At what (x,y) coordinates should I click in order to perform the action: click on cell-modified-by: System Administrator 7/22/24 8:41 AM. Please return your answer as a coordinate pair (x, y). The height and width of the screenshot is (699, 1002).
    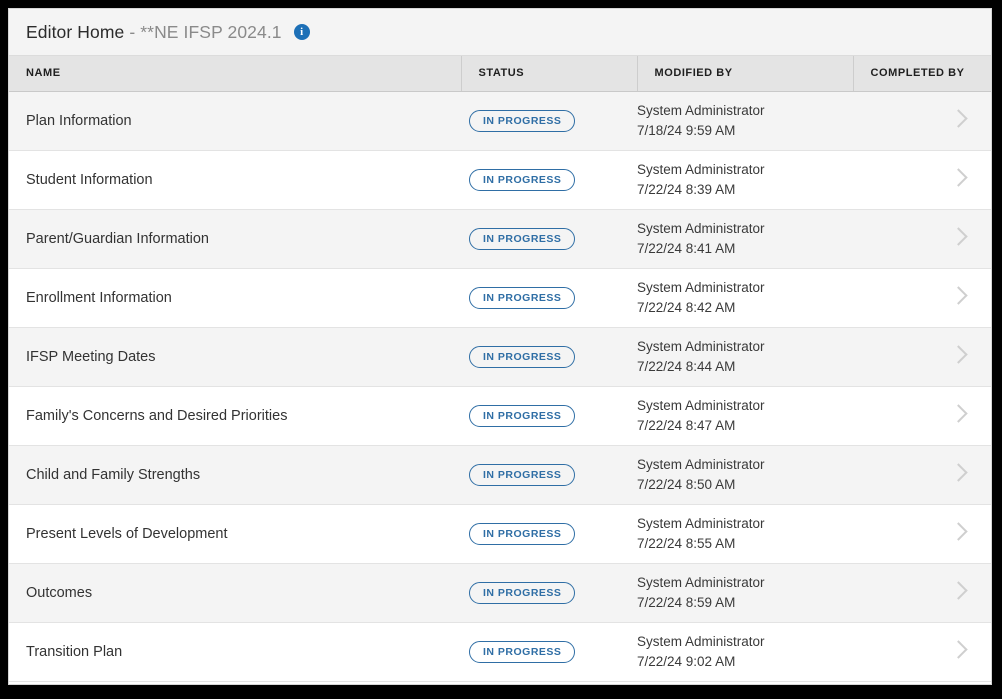
    Looking at the image, I should click on (745, 239).